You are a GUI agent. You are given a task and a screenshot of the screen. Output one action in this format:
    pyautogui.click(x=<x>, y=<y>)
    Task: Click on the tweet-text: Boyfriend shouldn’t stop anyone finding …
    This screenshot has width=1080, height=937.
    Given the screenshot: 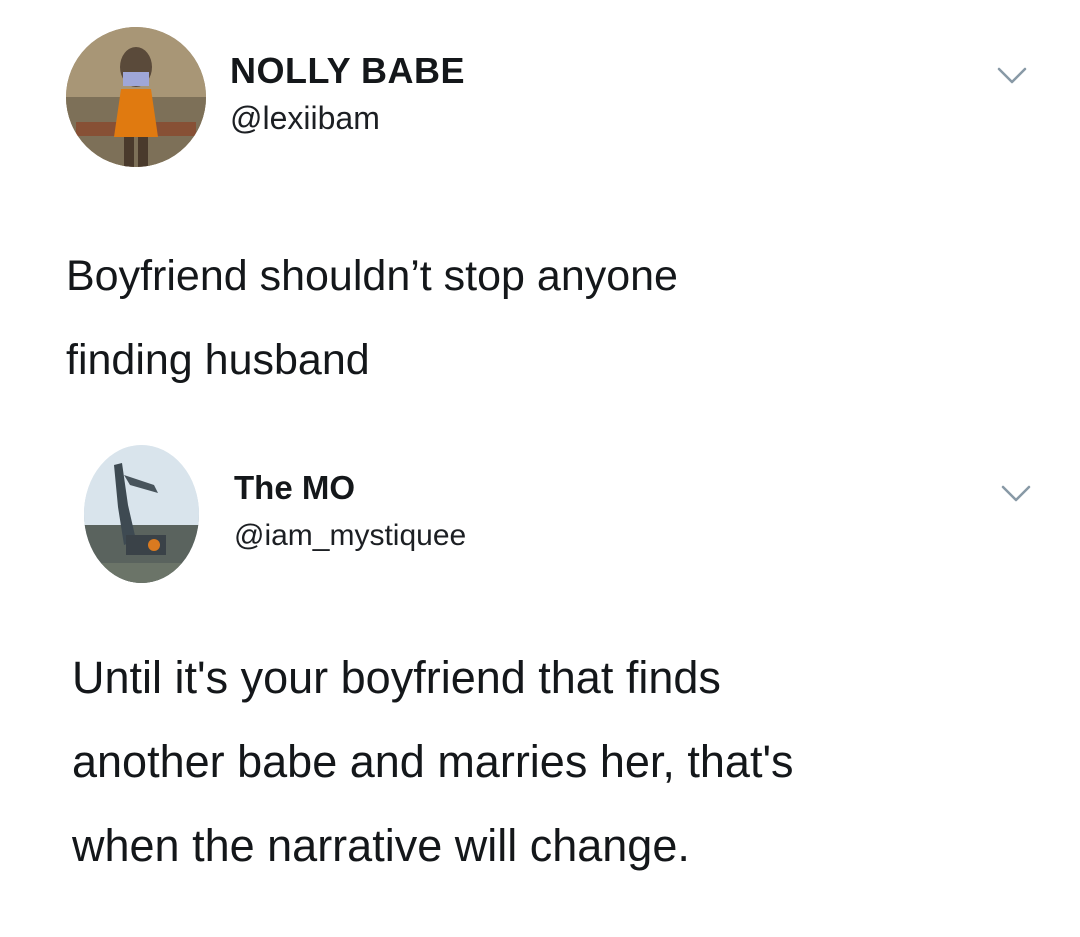 What is the action you would take?
    pyautogui.click(x=372, y=318)
    